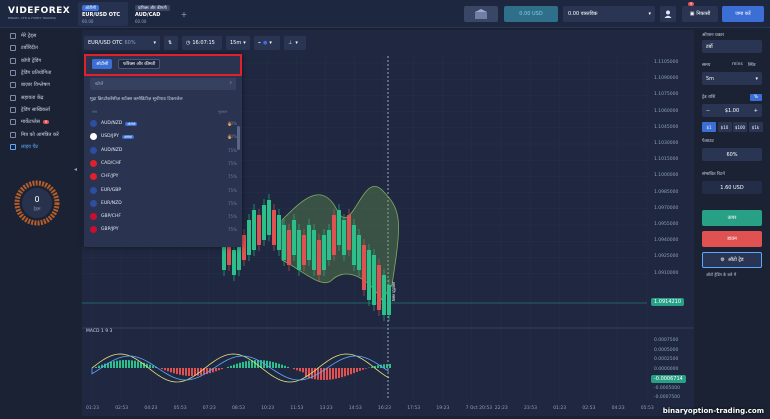  Describe the element at coordinates (756, 111) in the screenshot. I see `plus-icon: +` at that location.